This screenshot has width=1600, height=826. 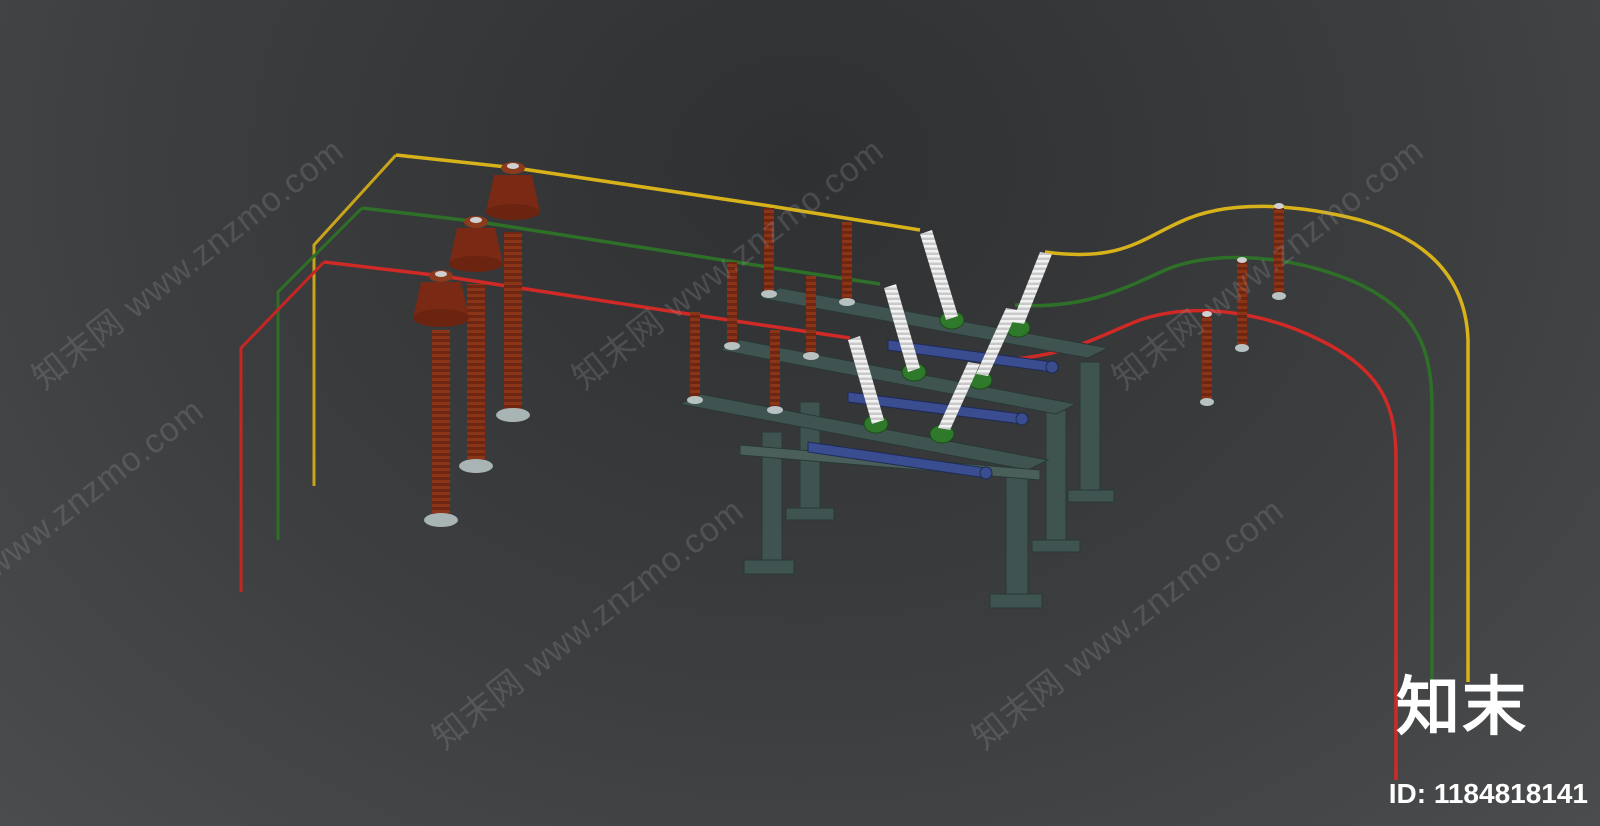 What do you see at coordinates (896, 448) in the screenshot?
I see `support-frame` at bounding box center [896, 448].